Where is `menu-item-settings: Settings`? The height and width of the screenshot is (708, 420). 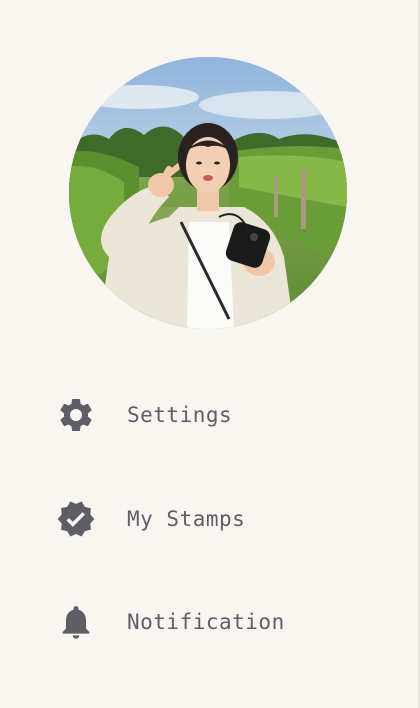 menu-item-settings: Settings is located at coordinates (144, 415).